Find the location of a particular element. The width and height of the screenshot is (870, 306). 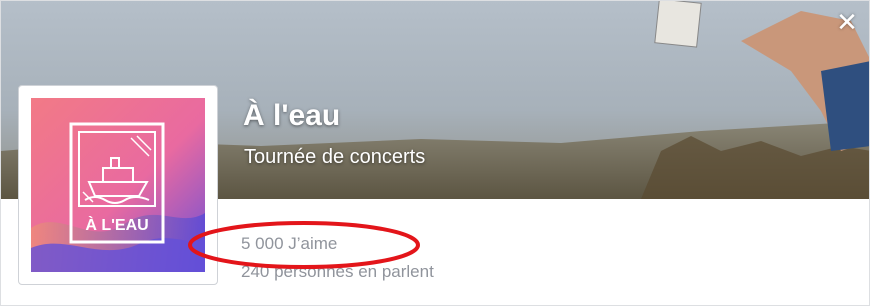

logo-text: À L'EAU is located at coordinates (116, 224).